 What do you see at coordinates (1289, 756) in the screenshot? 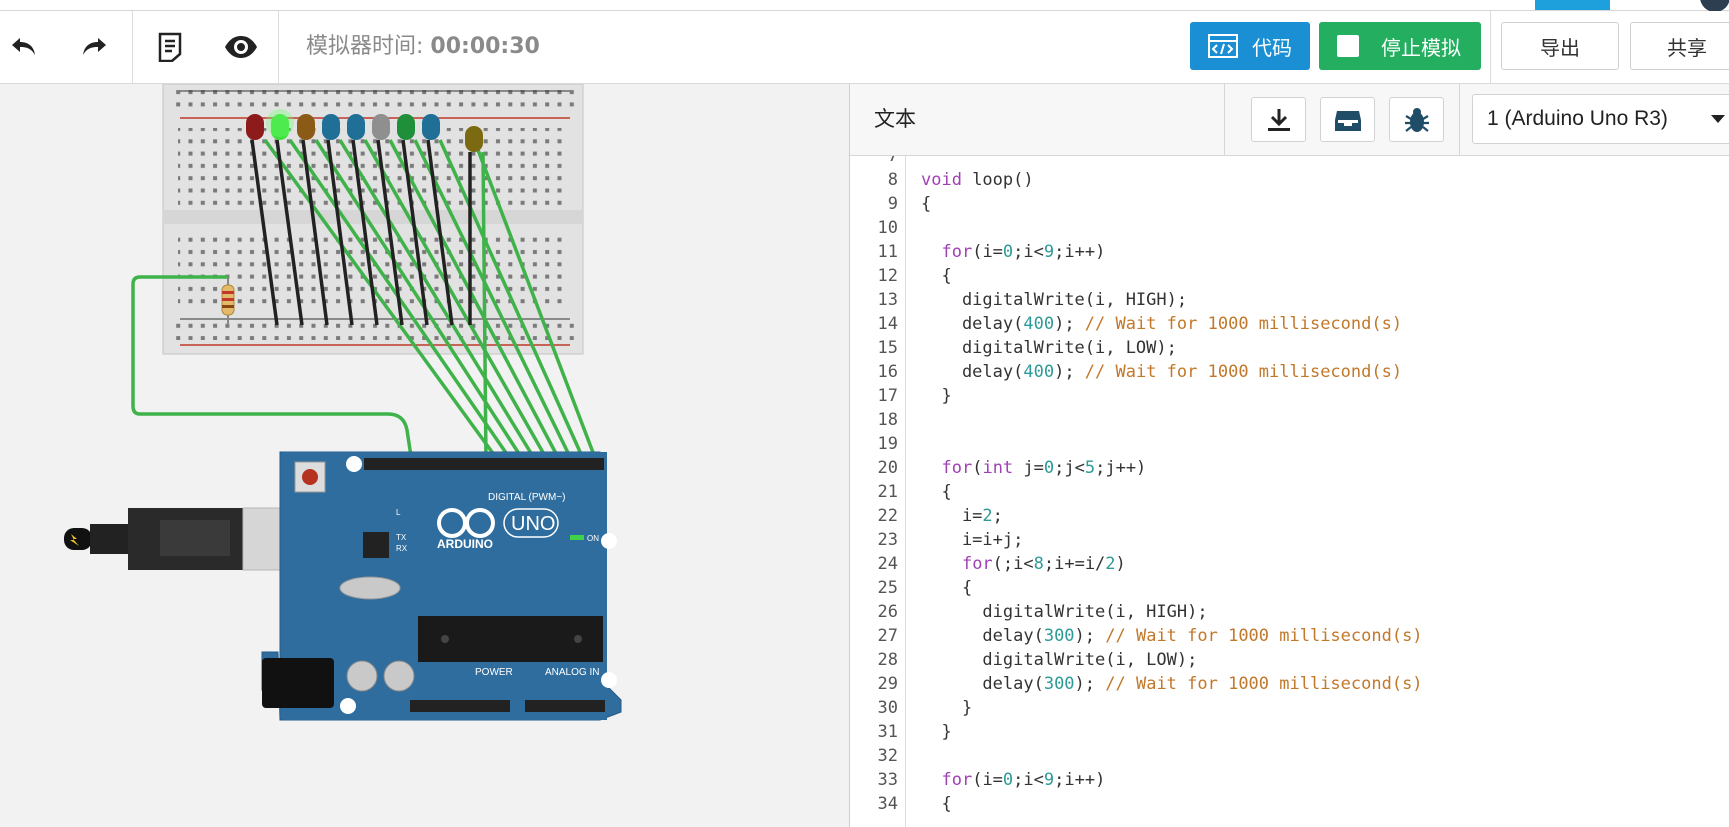
I see `code-line: 32` at bounding box center [1289, 756].